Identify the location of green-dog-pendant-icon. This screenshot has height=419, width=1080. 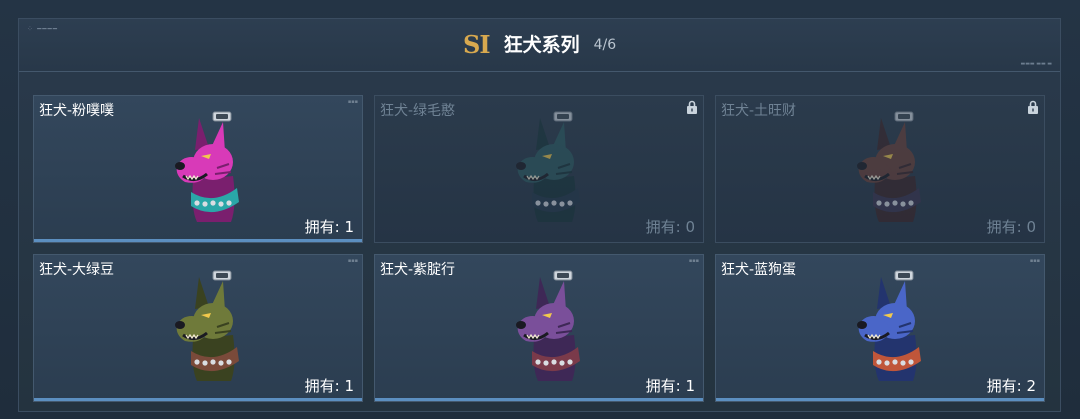
(207, 325).